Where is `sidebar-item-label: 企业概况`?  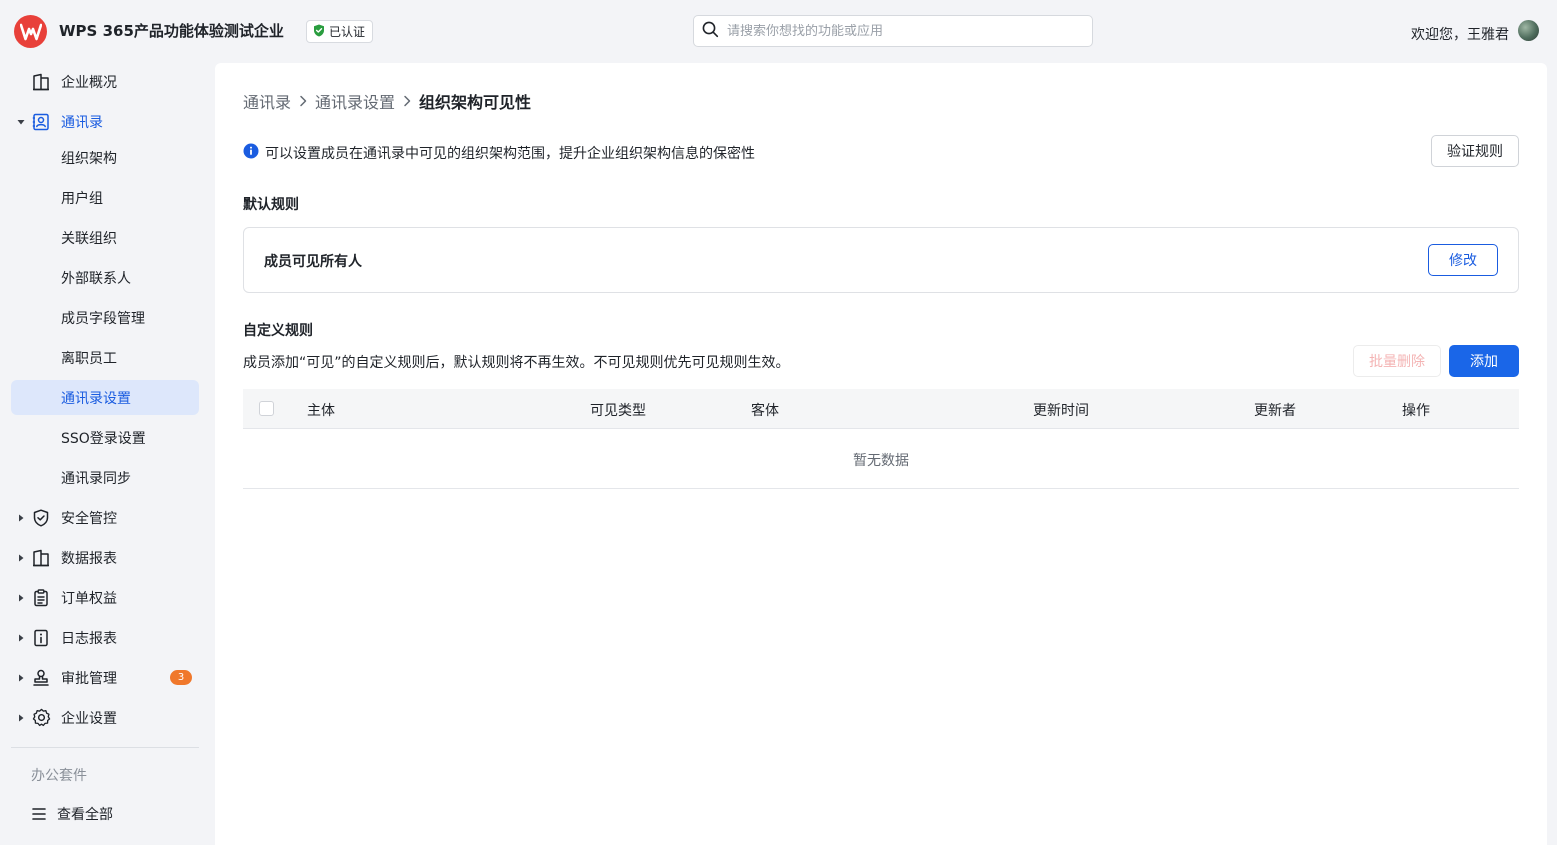 sidebar-item-label: 企业概况 is located at coordinates (89, 82).